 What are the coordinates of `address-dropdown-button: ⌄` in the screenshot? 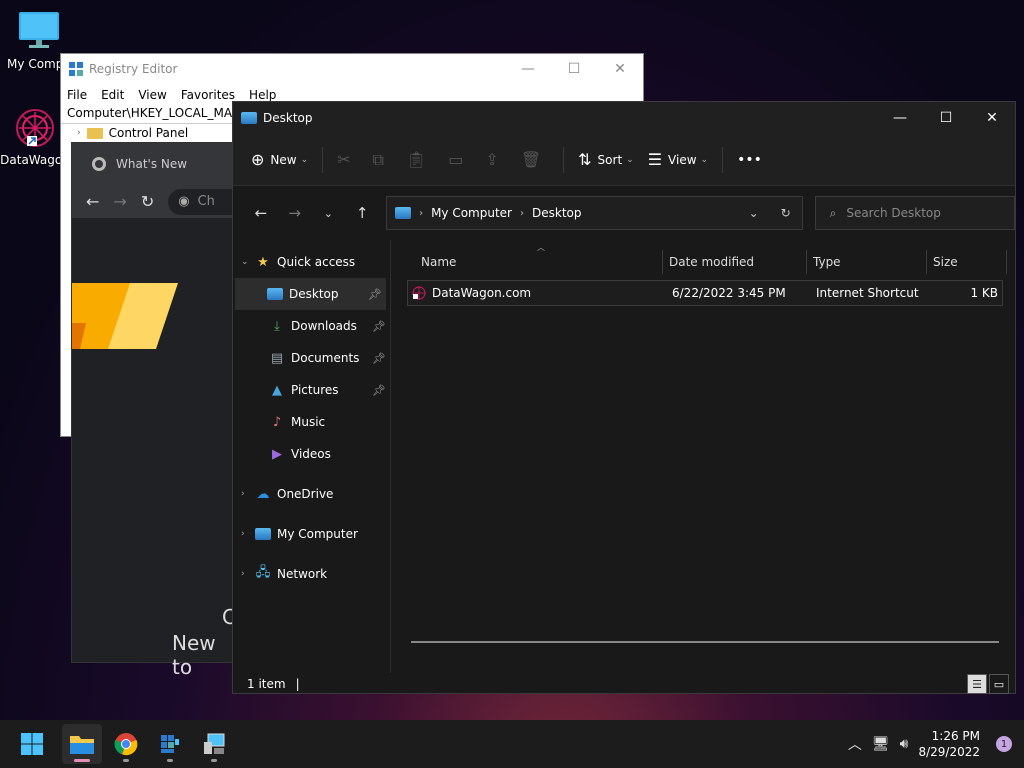 It's located at (754, 213).